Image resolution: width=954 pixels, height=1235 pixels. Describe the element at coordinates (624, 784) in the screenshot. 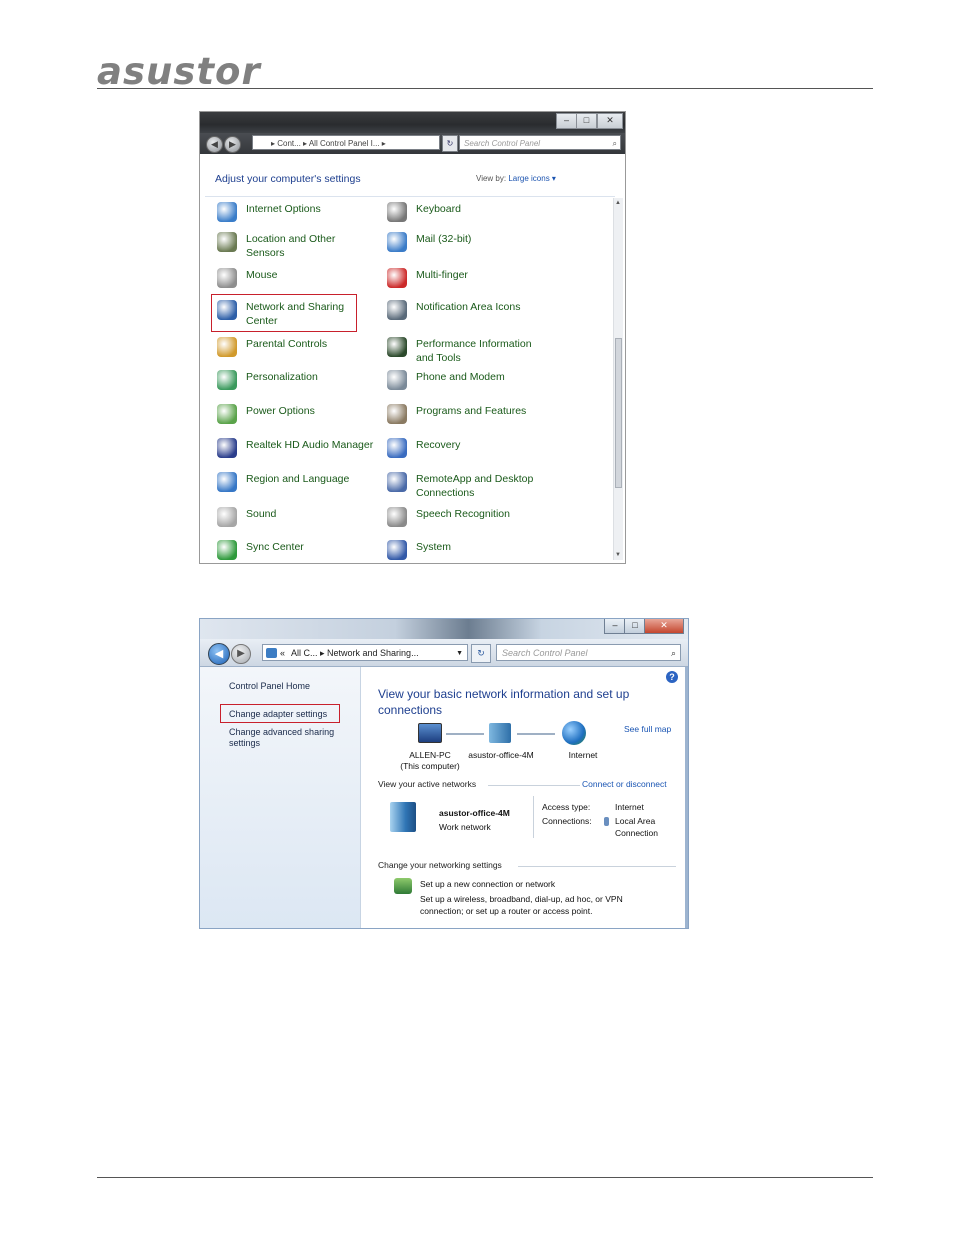

I see `connect-disconnect-link: Connect or disconnect` at that location.